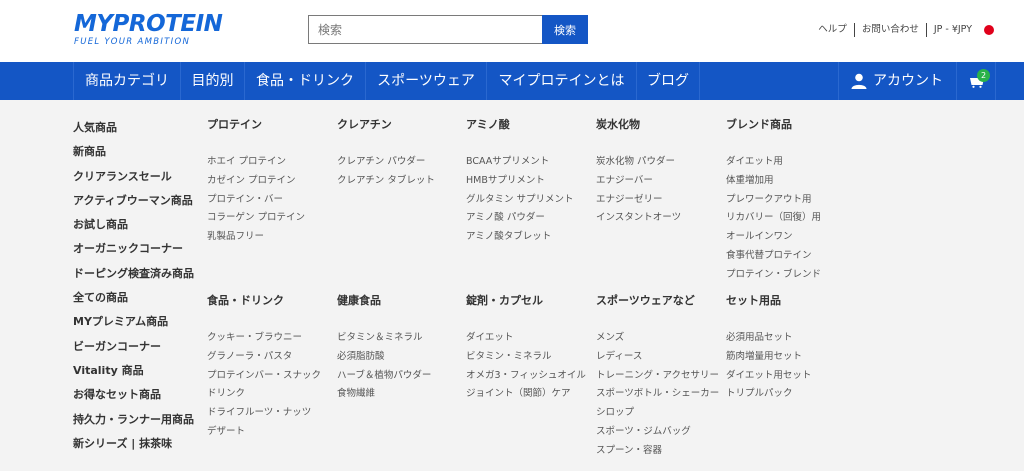  Describe the element at coordinates (264, 435) in the screenshot. I see `category-link: デザート` at that location.